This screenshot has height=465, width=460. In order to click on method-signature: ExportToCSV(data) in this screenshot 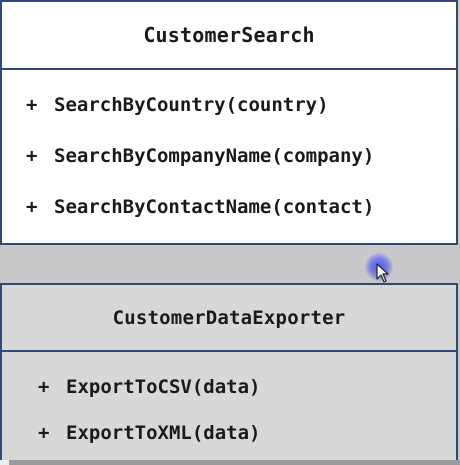, I will do `click(163, 387)`.